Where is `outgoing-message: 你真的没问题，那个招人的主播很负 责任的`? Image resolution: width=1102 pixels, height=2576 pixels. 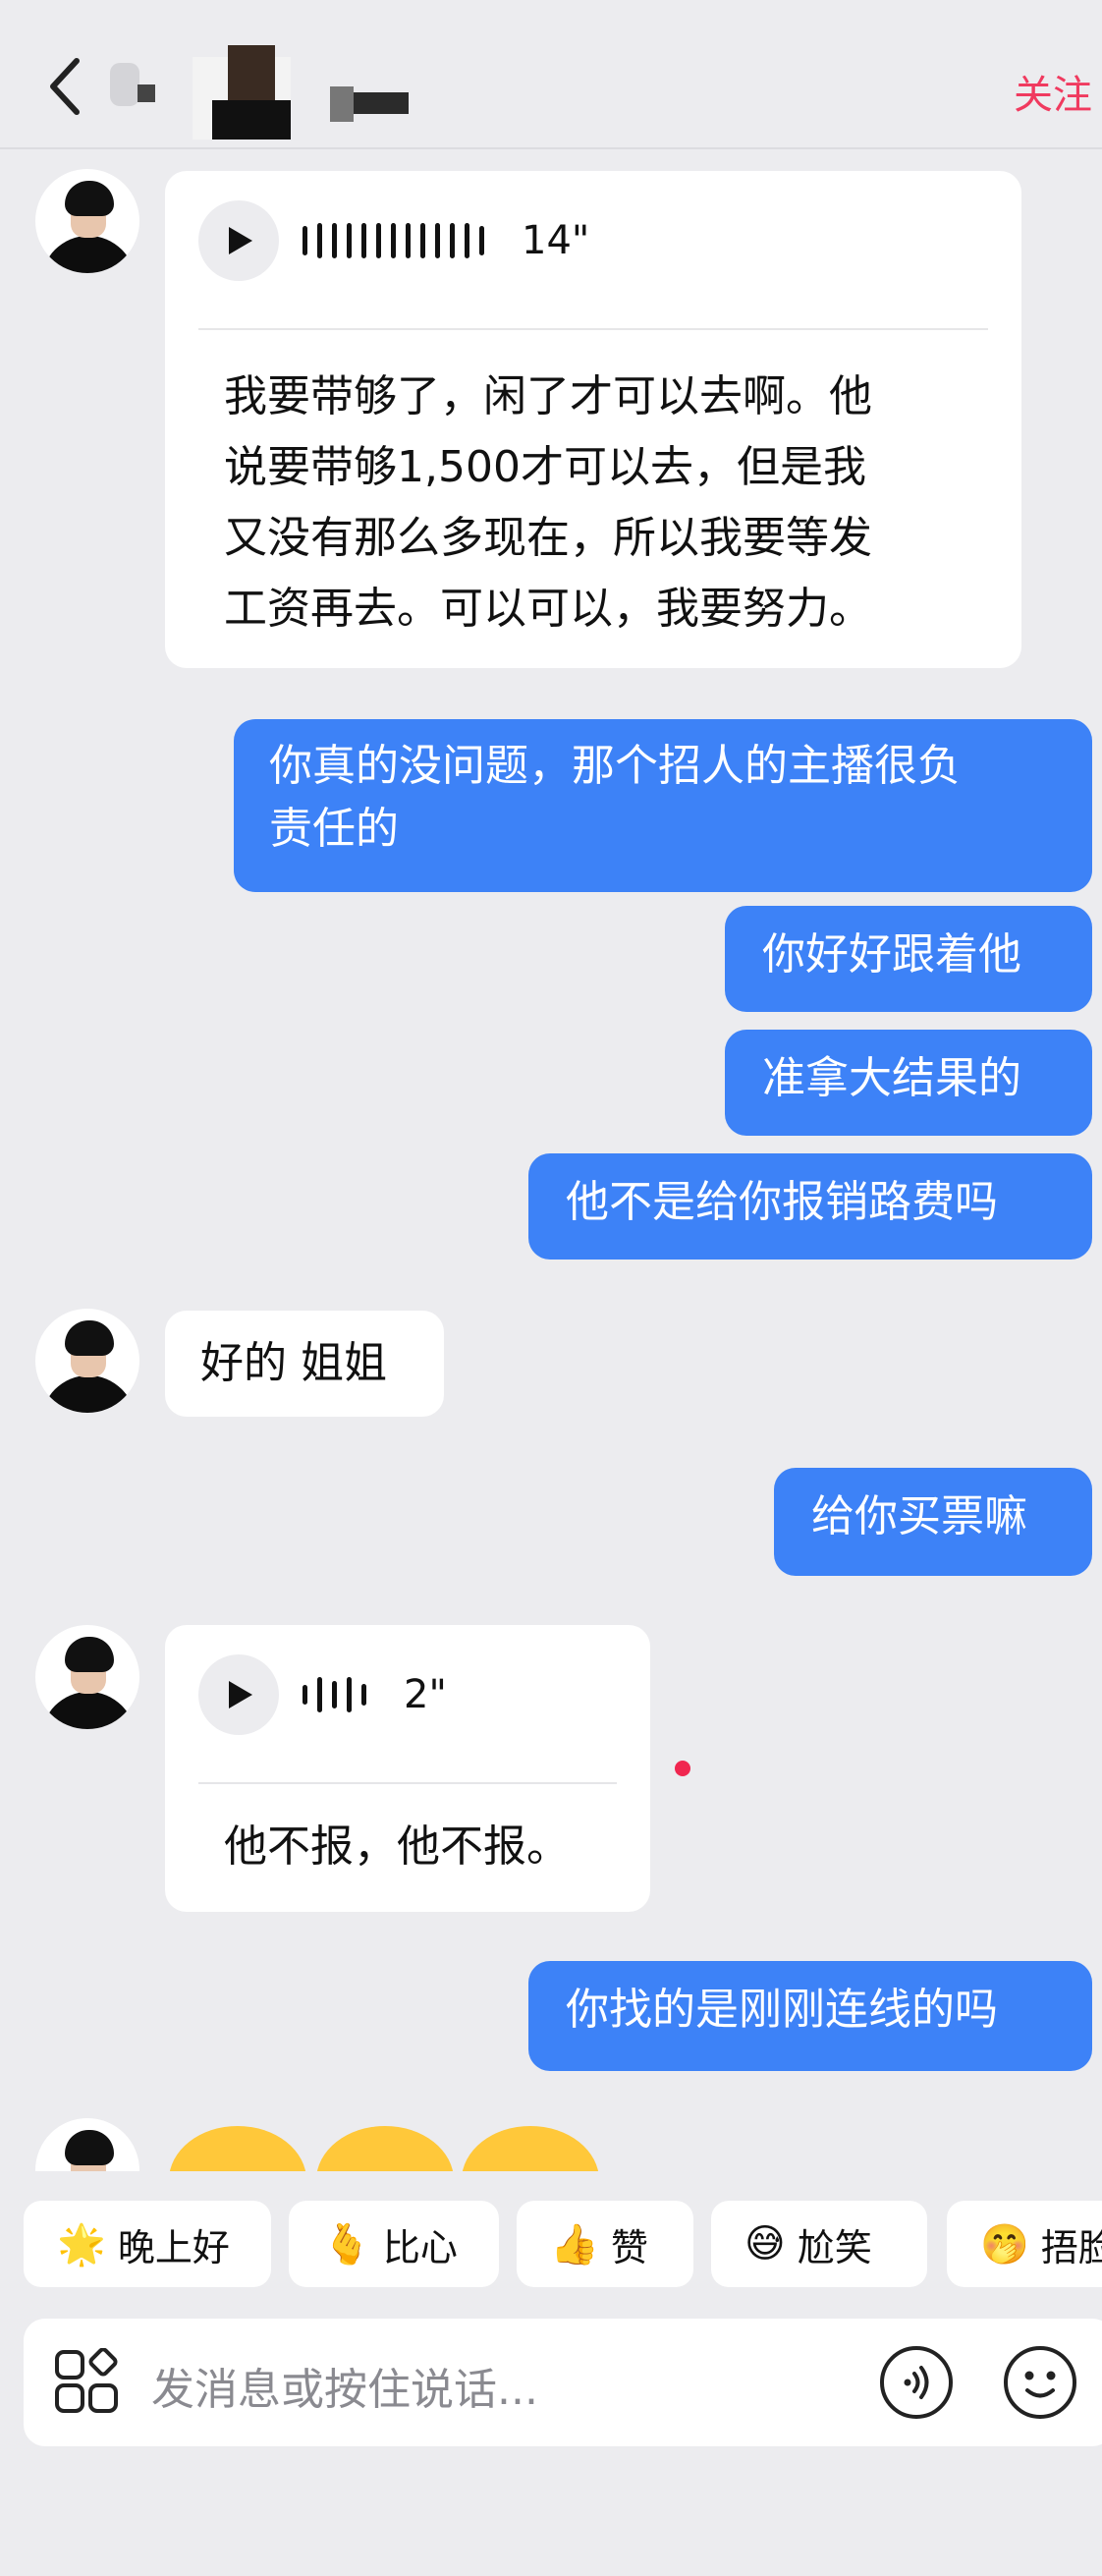
outgoing-message: 你真的没问题，那个招人的主播很负 责任的 is located at coordinates (663, 805).